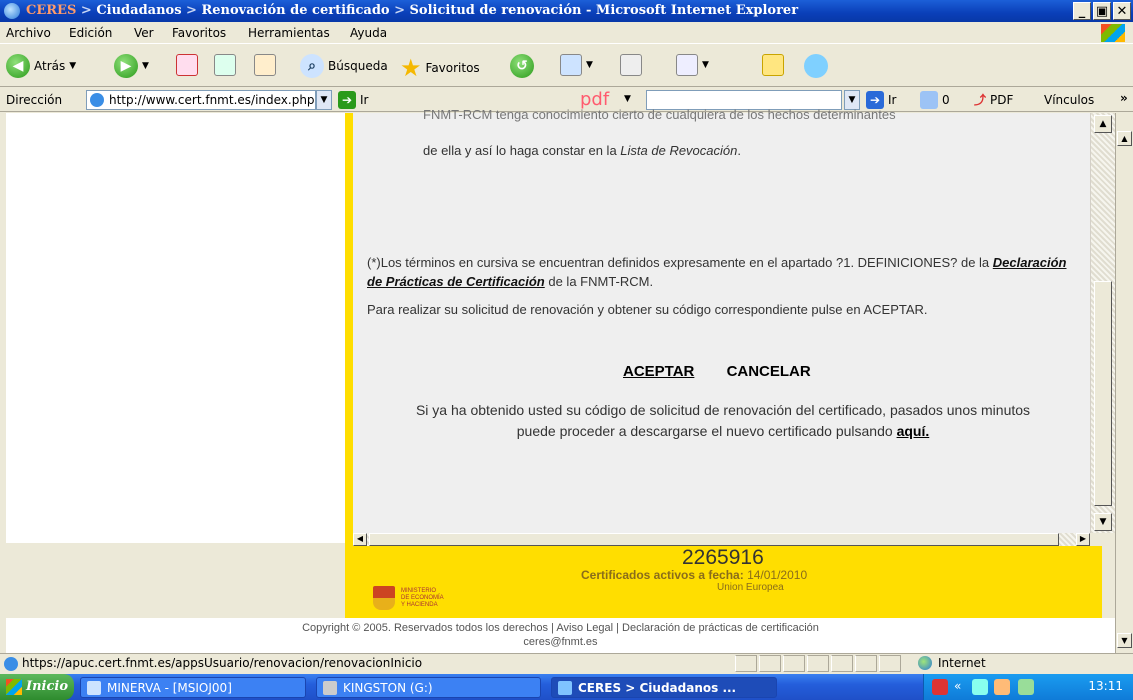 Image resolution: width=1133 pixels, height=700 pixels. Describe the element at coordinates (1105, 686) in the screenshot. I see `clock: 13:11` at that location.